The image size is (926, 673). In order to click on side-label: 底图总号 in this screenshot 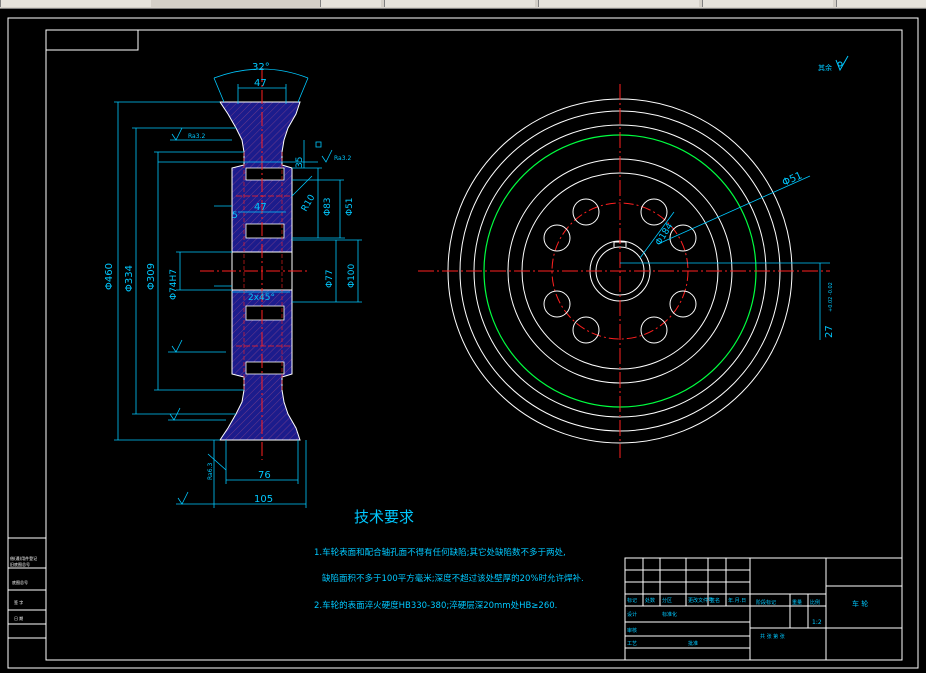, I will do `click(20, 582)`.